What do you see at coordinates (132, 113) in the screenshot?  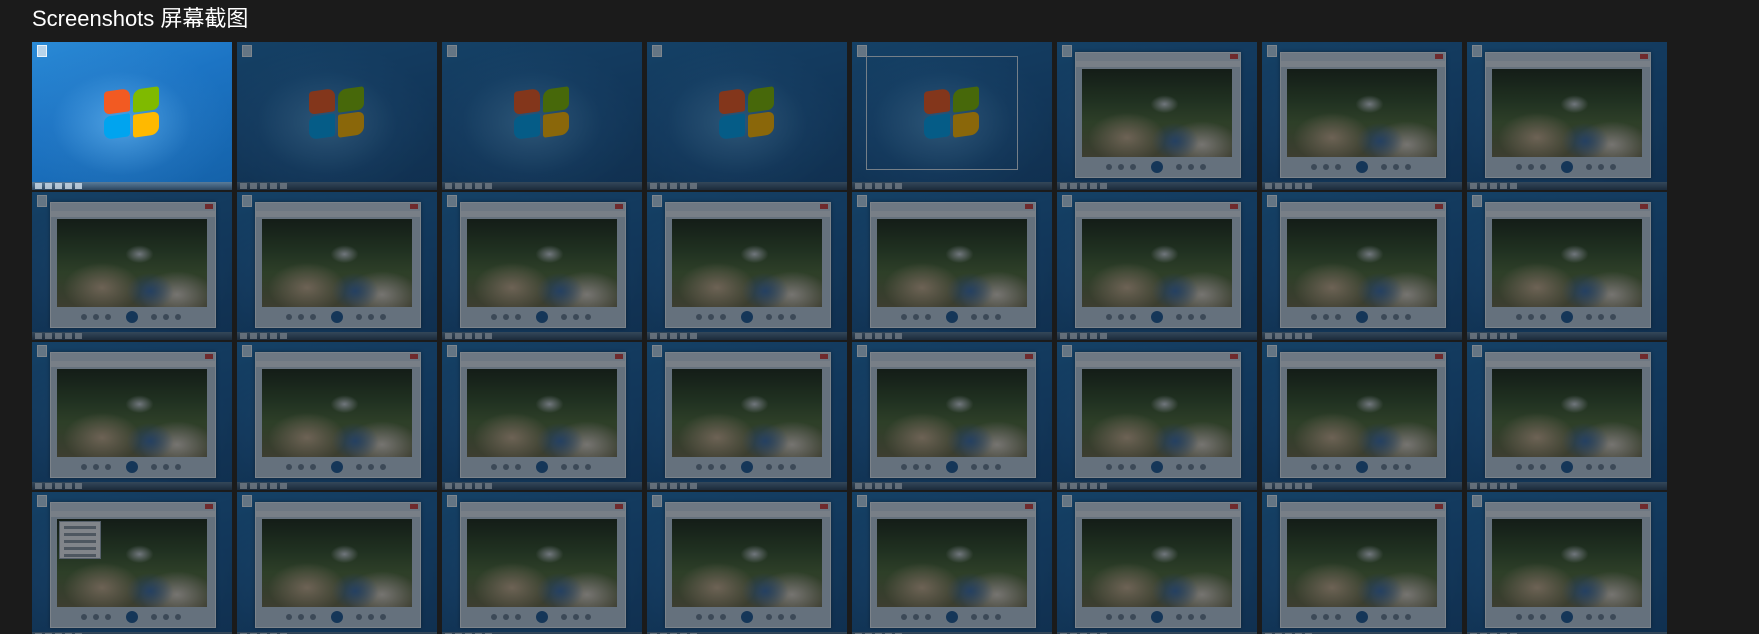 I see `windows-logo-icon` at bounding box center [132, 113].